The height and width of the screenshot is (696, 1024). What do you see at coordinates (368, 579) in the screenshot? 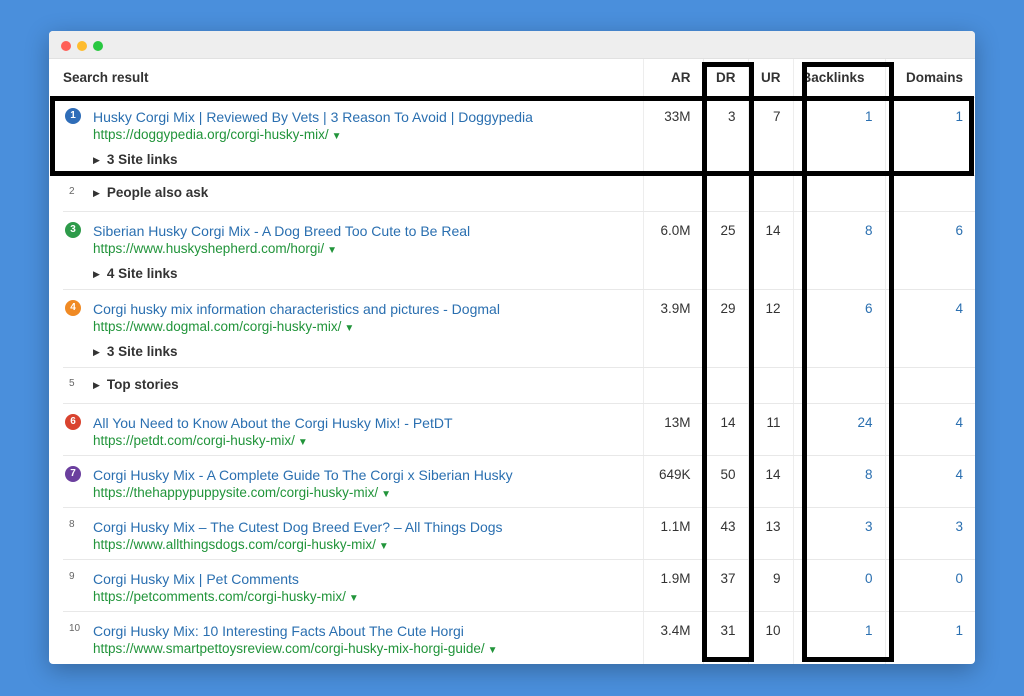
I see `result-title-link: Corgi Husky Mix | Pet Comments` at bounding box center [368, 579].